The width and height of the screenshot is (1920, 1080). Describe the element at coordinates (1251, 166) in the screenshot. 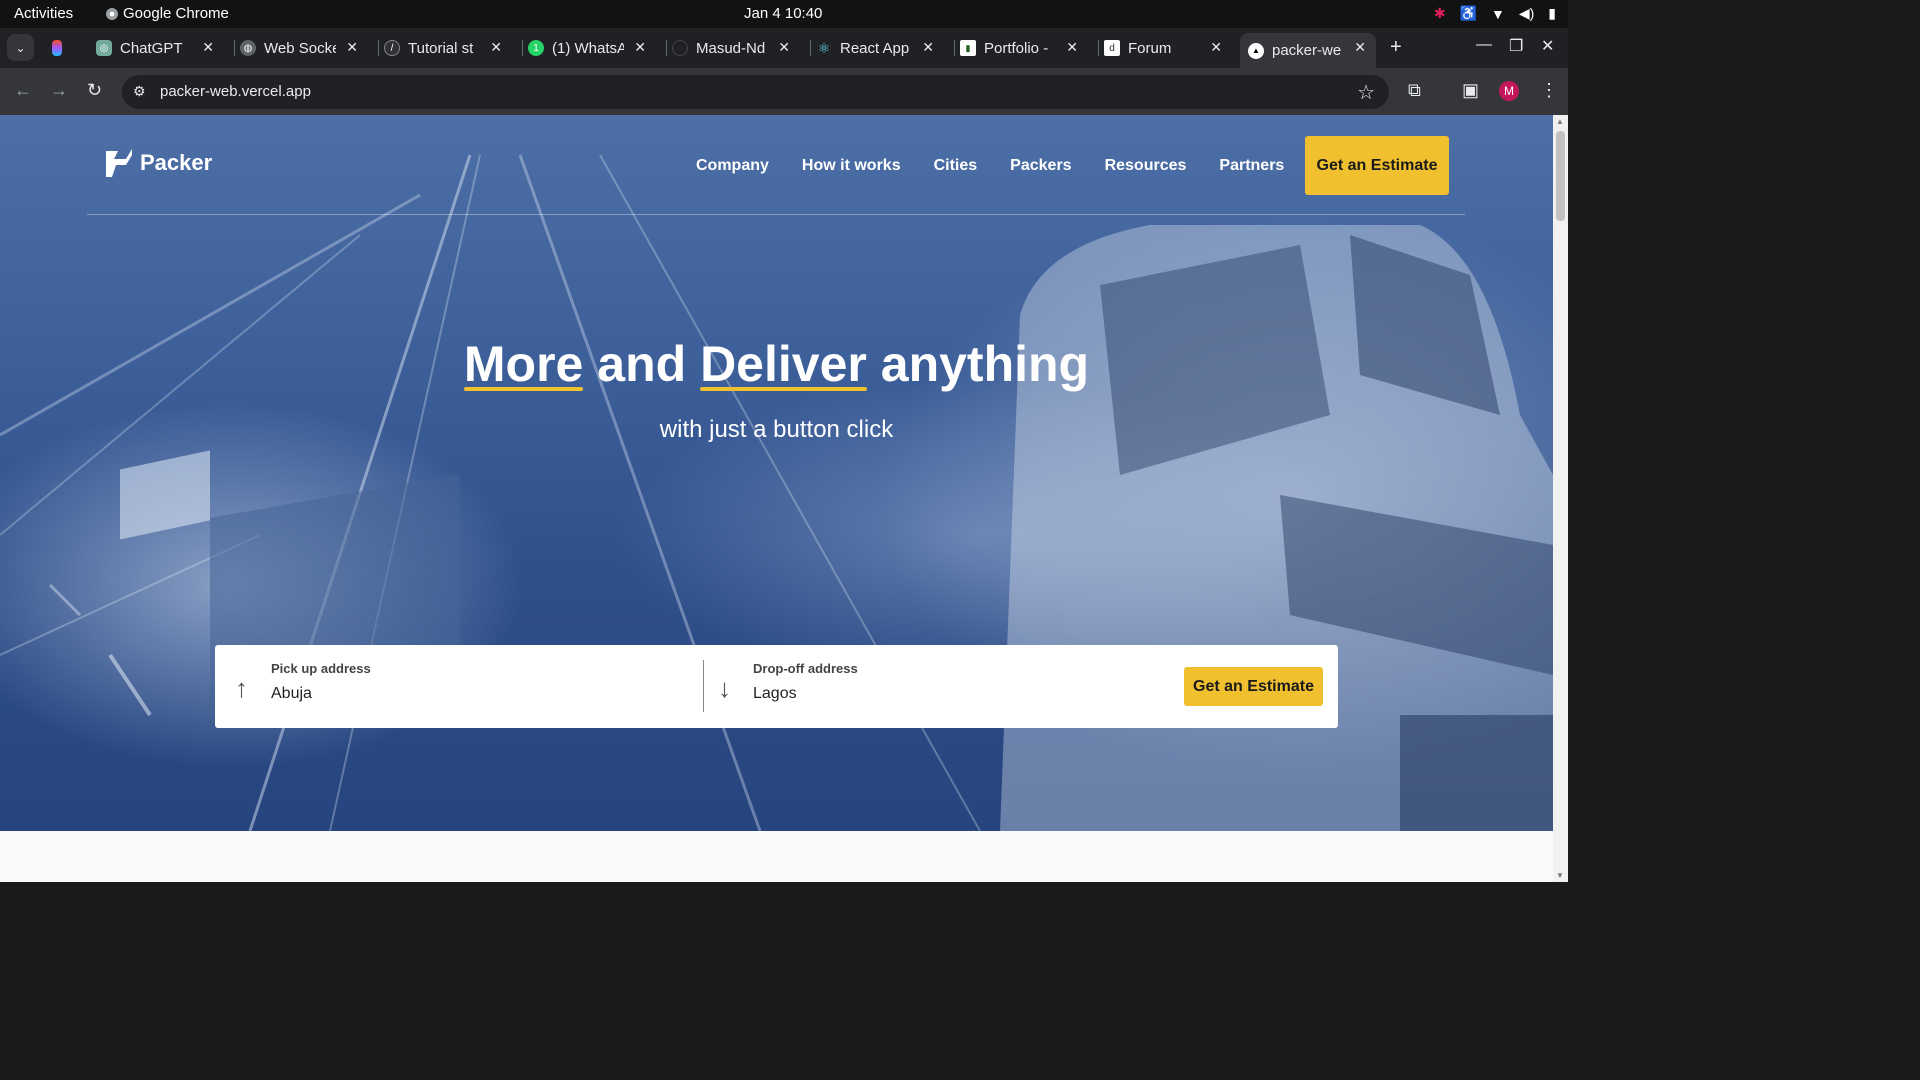

I see `nav-partners: Partners` at that location.